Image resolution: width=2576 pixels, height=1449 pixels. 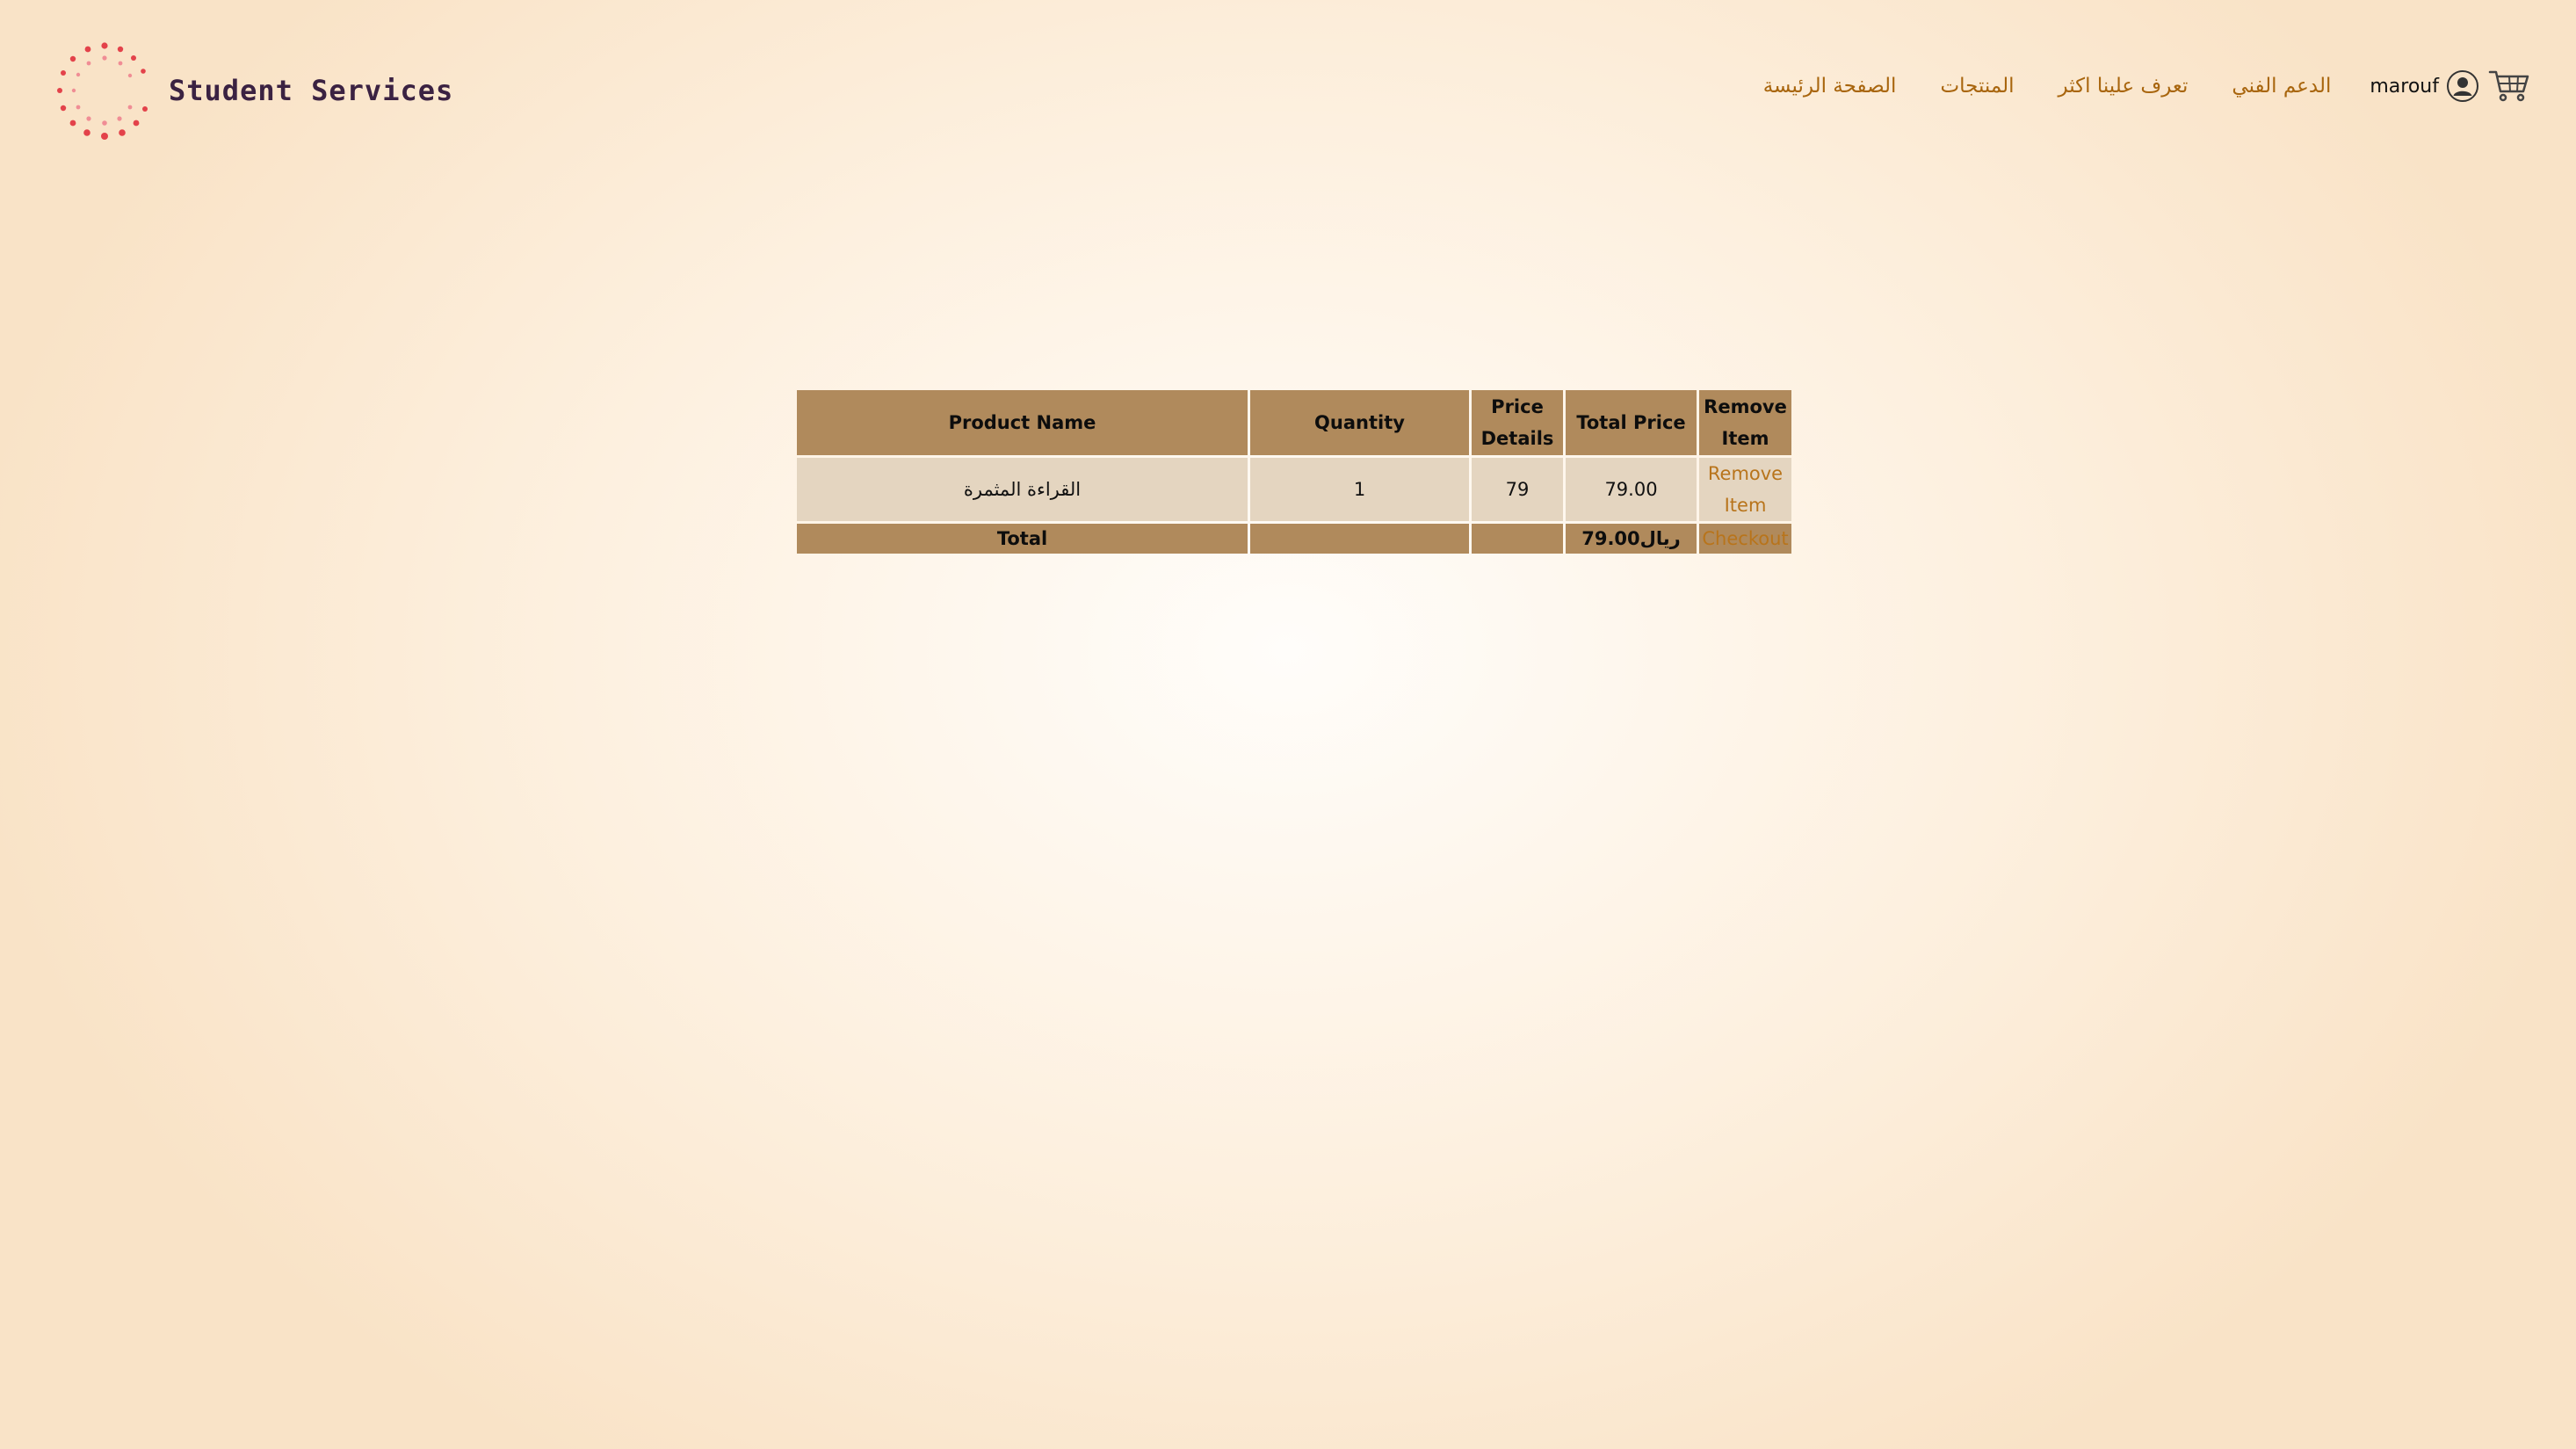 I want to click on header-product-name: Product Name, so click(x=1022, y=422).